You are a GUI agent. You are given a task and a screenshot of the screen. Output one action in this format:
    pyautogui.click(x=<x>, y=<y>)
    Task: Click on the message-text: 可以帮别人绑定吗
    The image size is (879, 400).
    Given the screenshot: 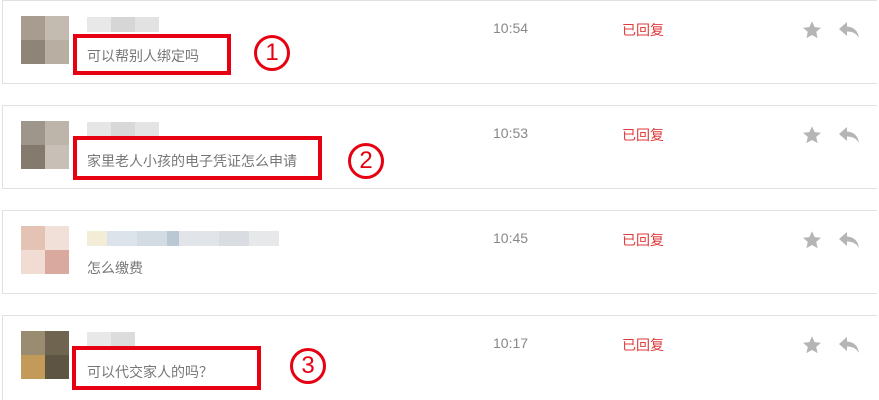 What is the action you would take?
    pyautogui.click(x=143, y=56)
    